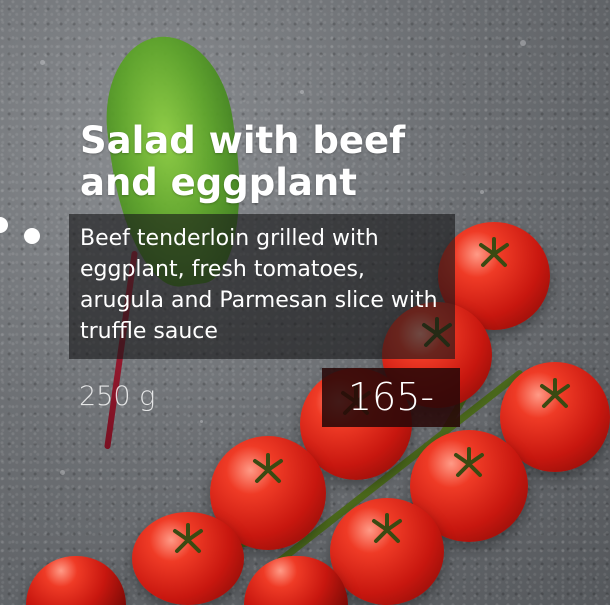 The width and height of the screenshot is (610, 605). What do you see at coordinates (243, 161) in the screenshot?
I see `dish-title: Salad with beef and eggplant` at bounding box center [243, 161].